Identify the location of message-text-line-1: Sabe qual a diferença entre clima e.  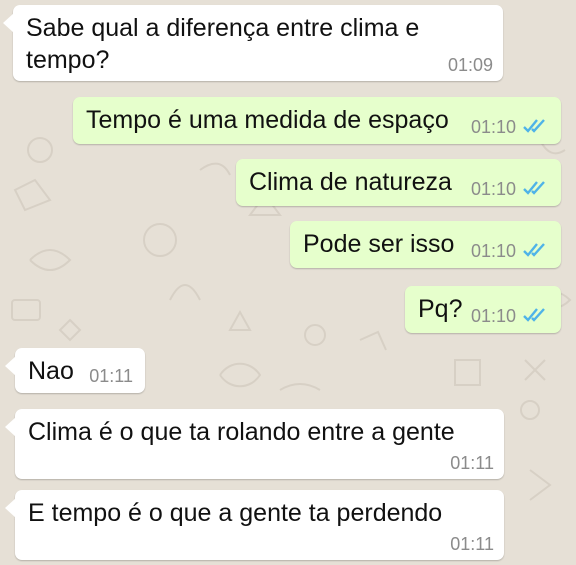
(223, 28).